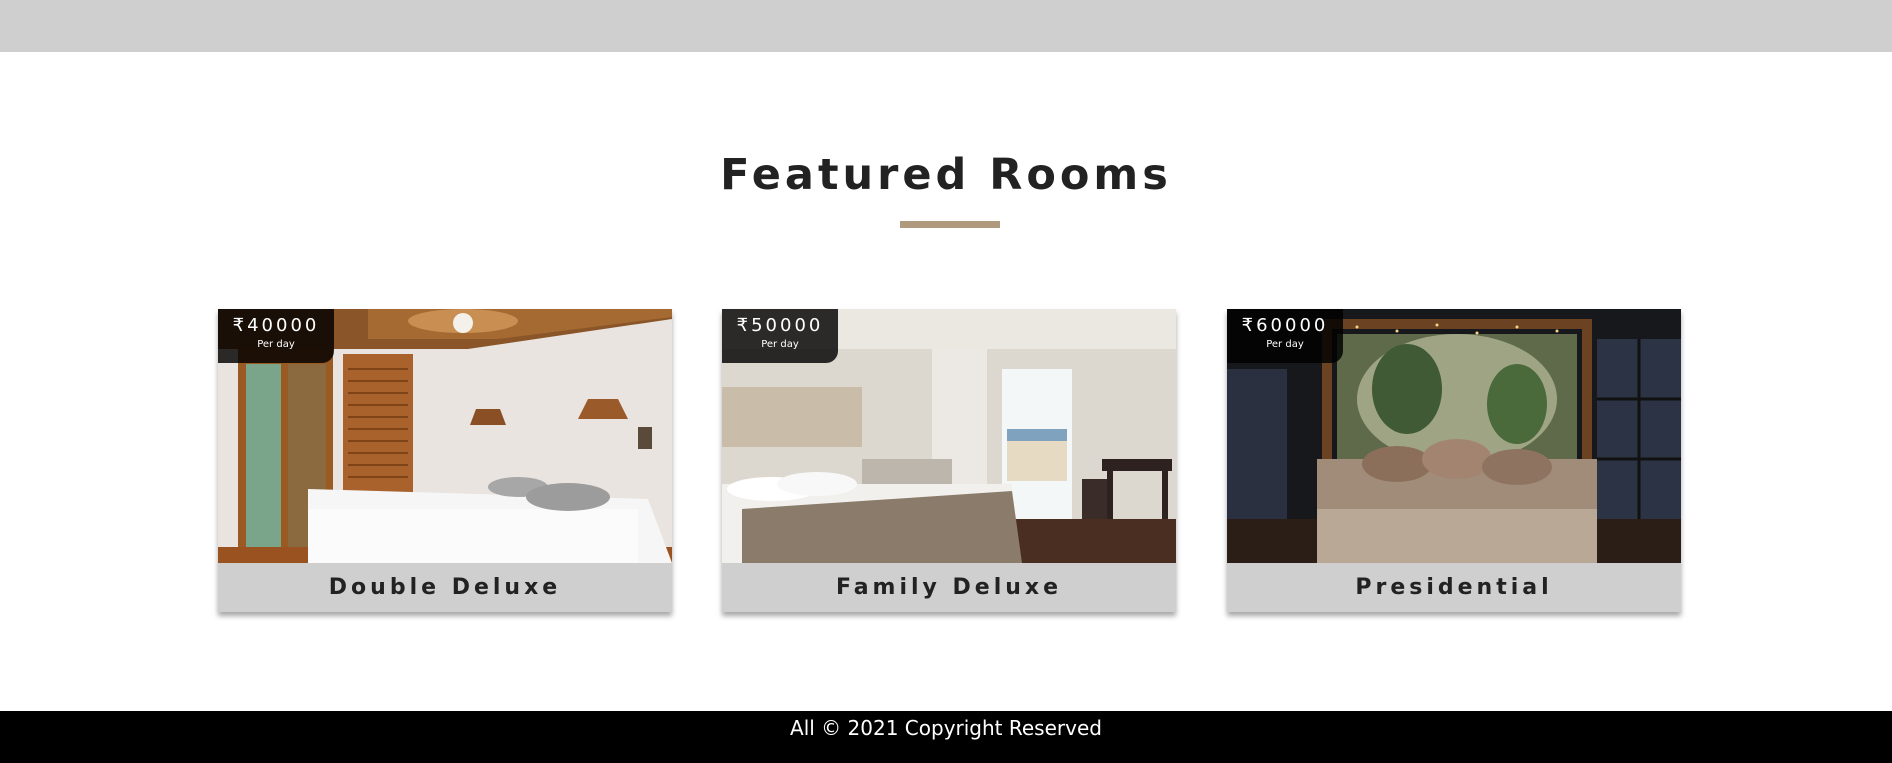 This screenshot has width=1892, height=763. Describe the element at coordinates (445, 587) in the screenshot. I see `room-name: Double Deluxe` at that location.